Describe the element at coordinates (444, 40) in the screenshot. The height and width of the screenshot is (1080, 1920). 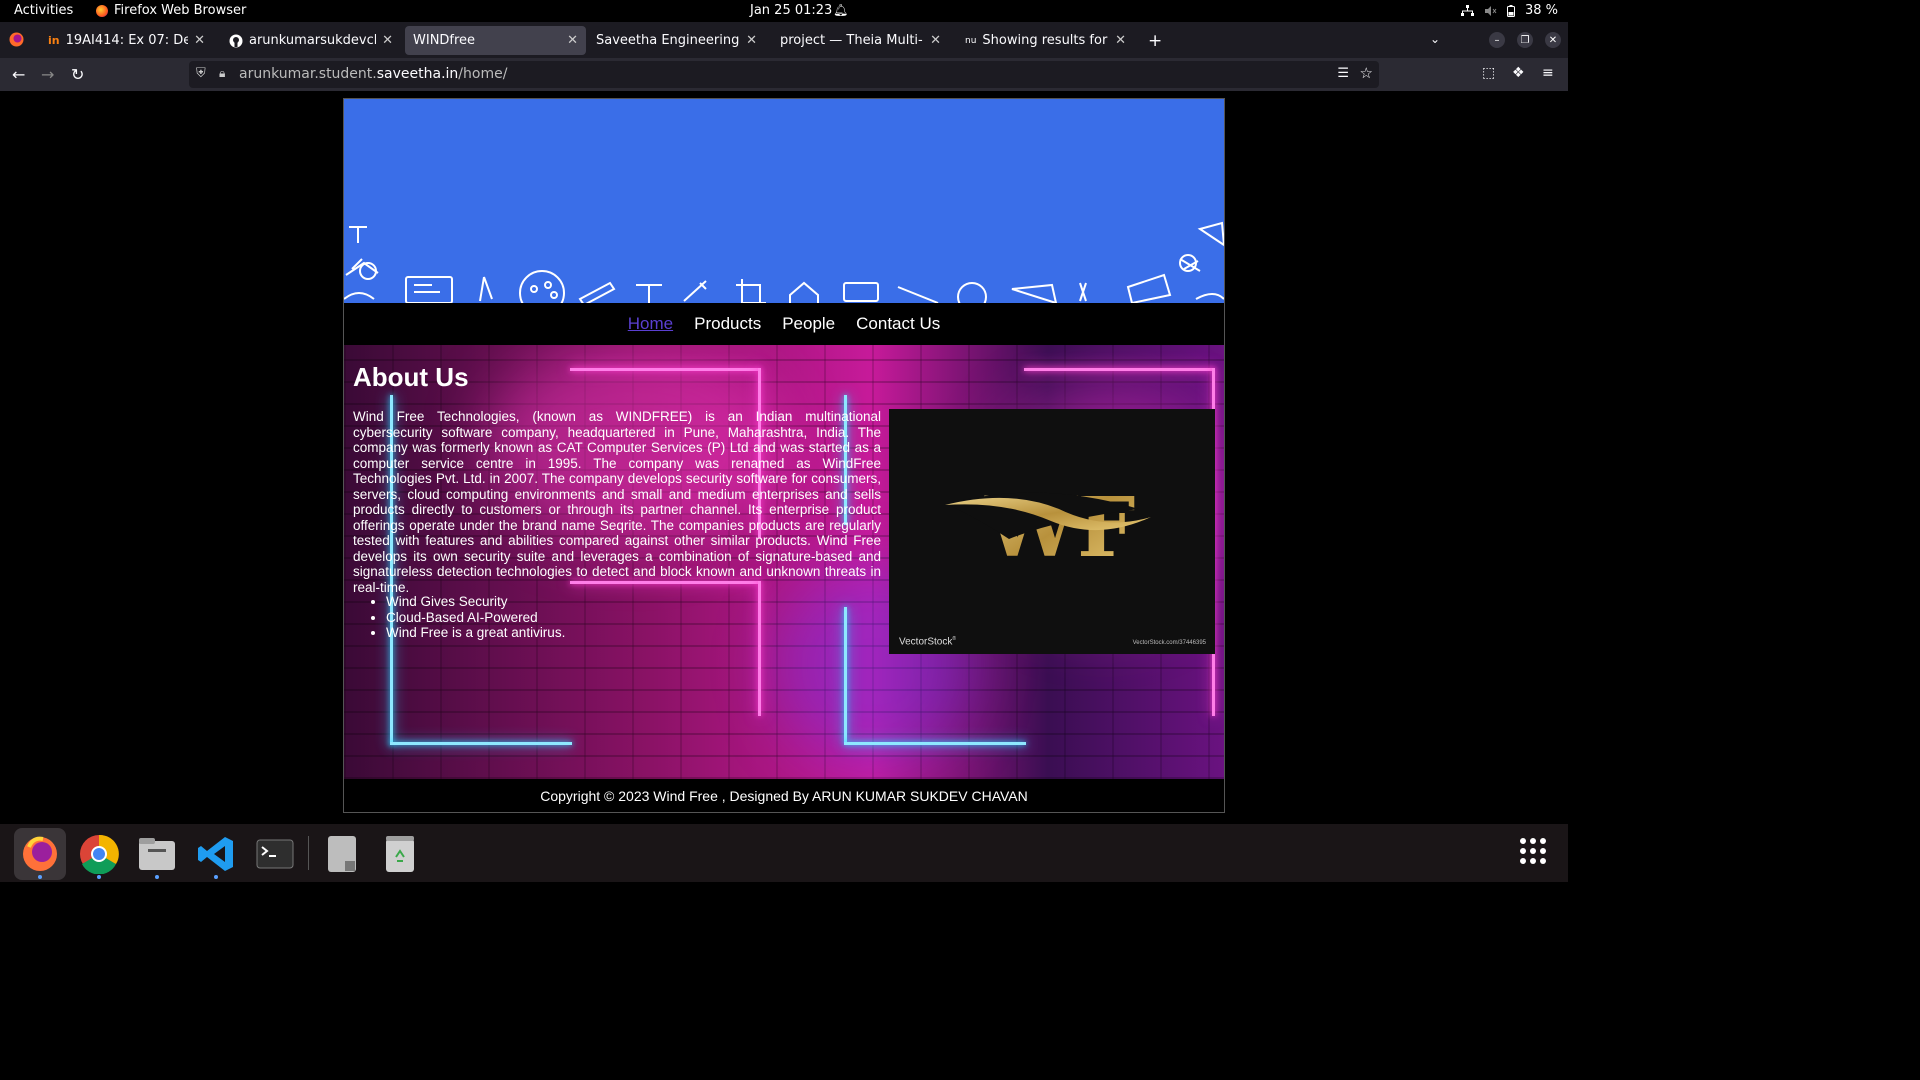
I see `tab-label: WINDfree` at that location.